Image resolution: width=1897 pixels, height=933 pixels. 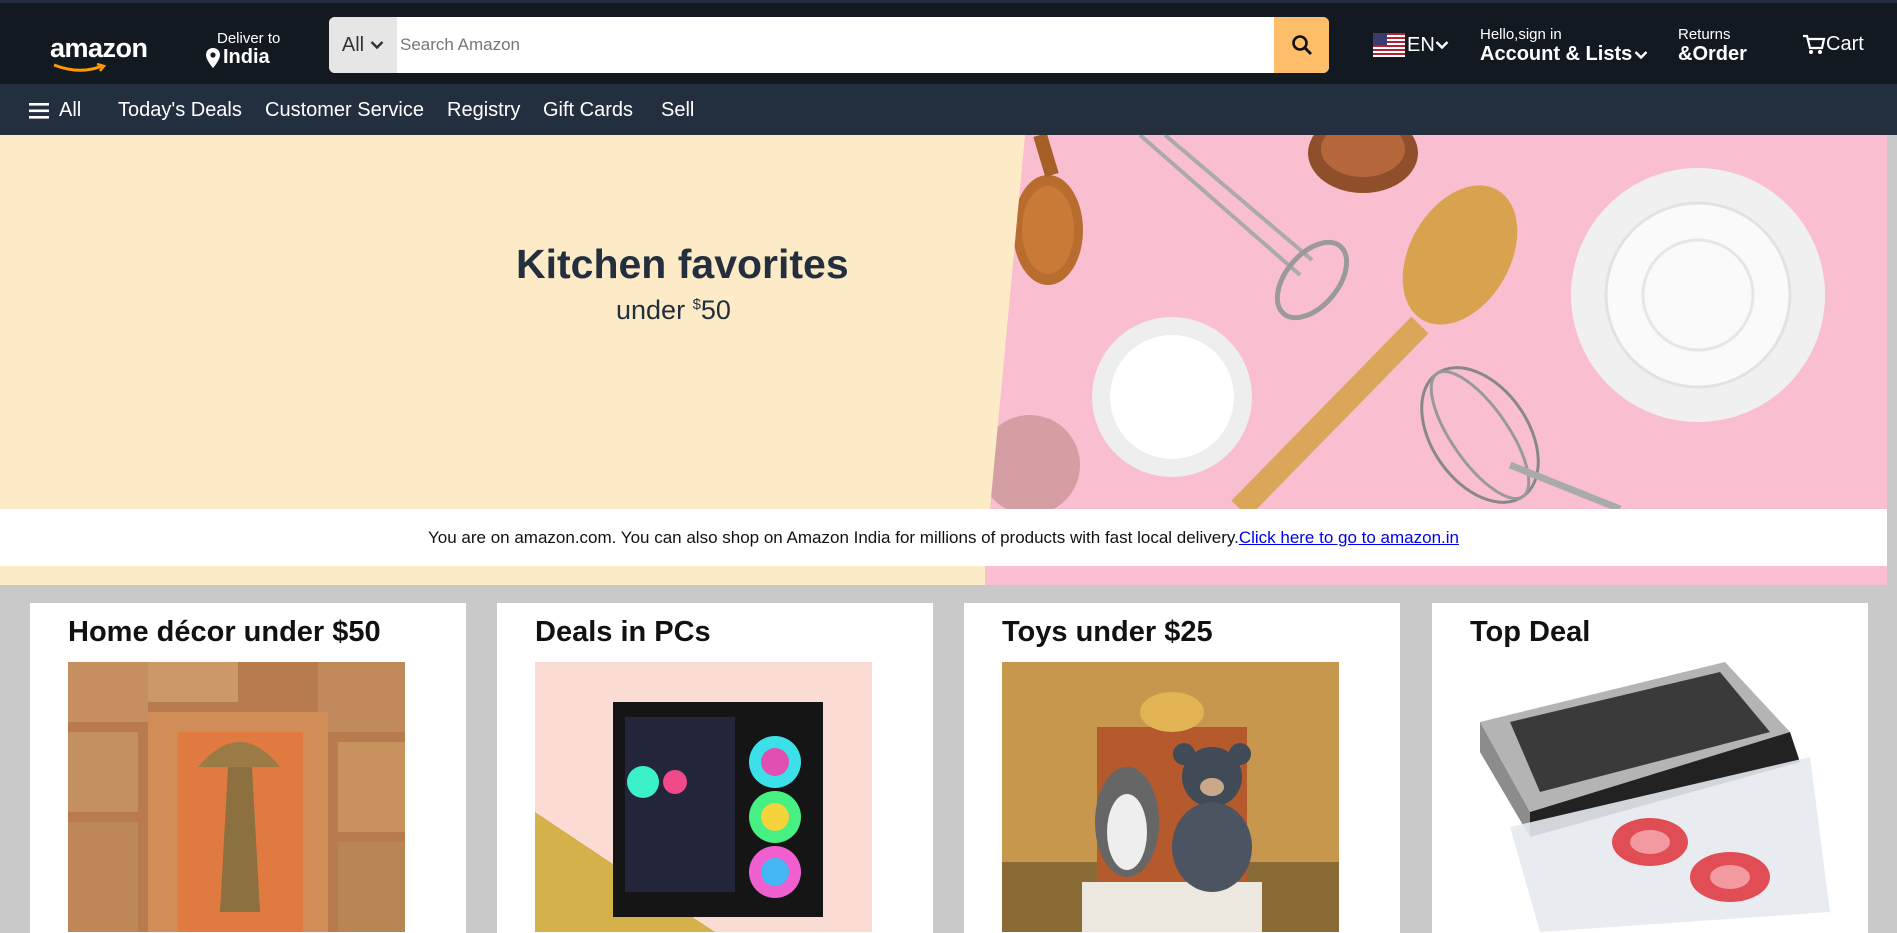 I want to click on card-top-deal: Top Deal, so click(x=1650, y=768).